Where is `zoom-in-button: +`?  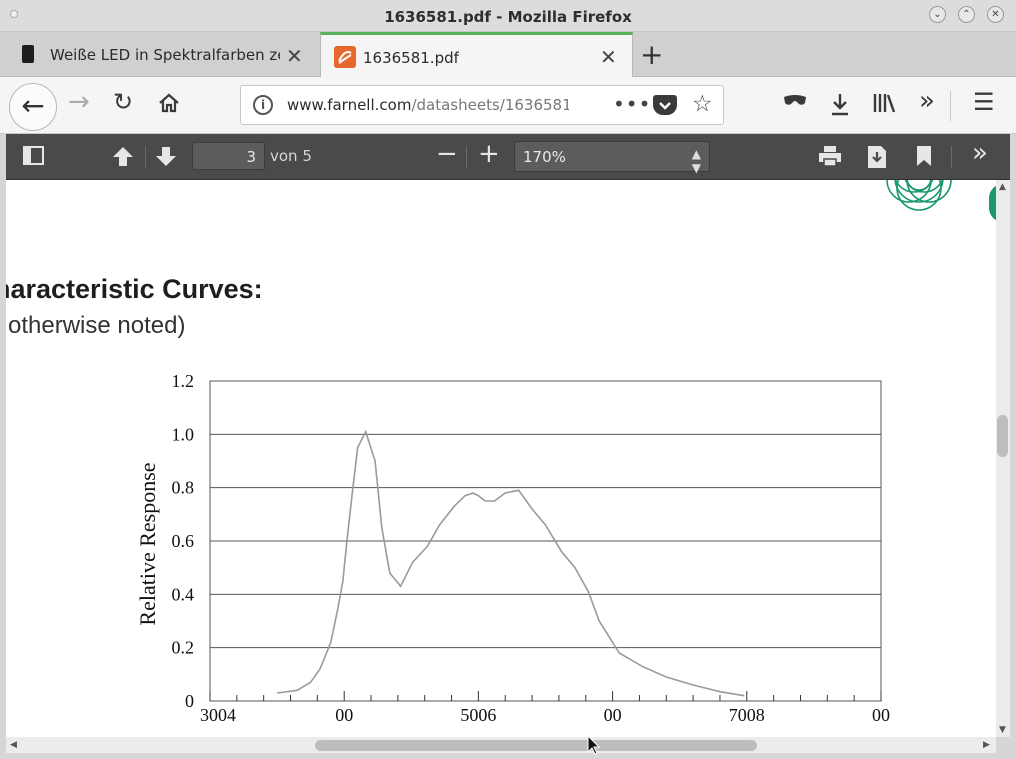 zoom-in-button: + is located at coordinates (489, 154).